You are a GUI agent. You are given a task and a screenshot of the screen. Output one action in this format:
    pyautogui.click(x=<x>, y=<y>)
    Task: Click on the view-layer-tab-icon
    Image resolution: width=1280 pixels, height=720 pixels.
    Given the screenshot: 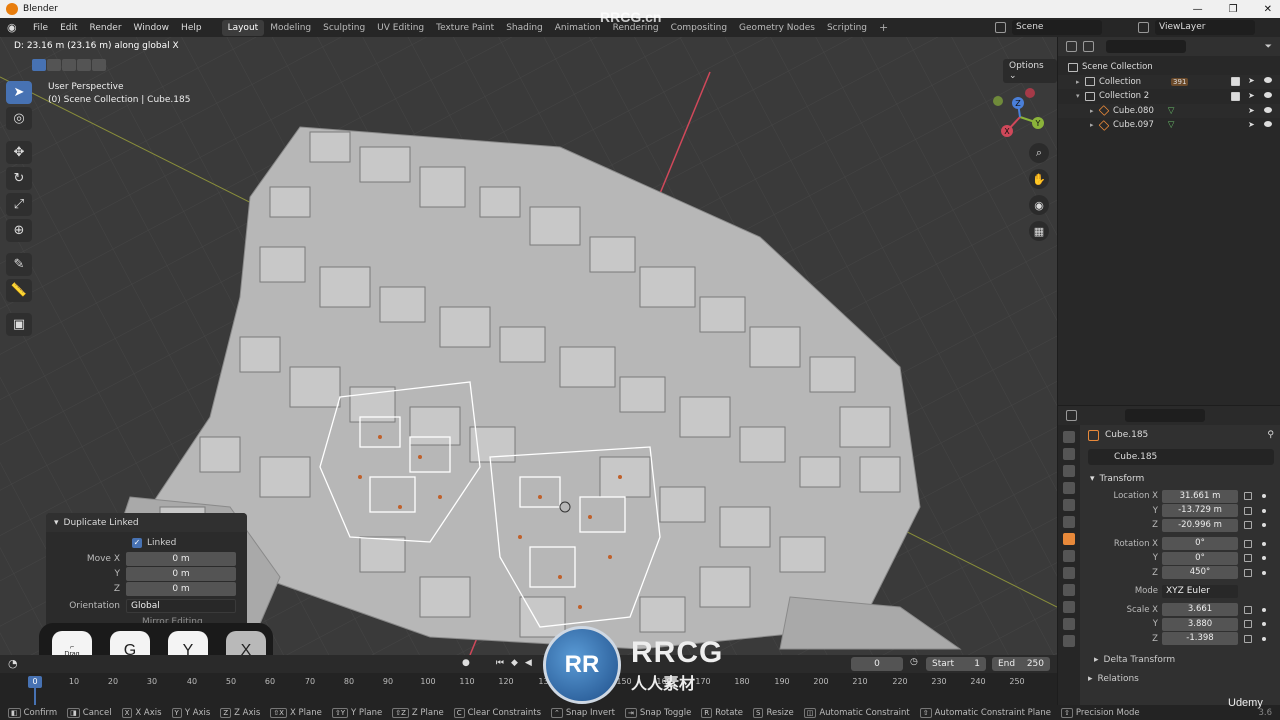 What is the action you would take?
    pyautogui.click(x=1069, y=488)
    